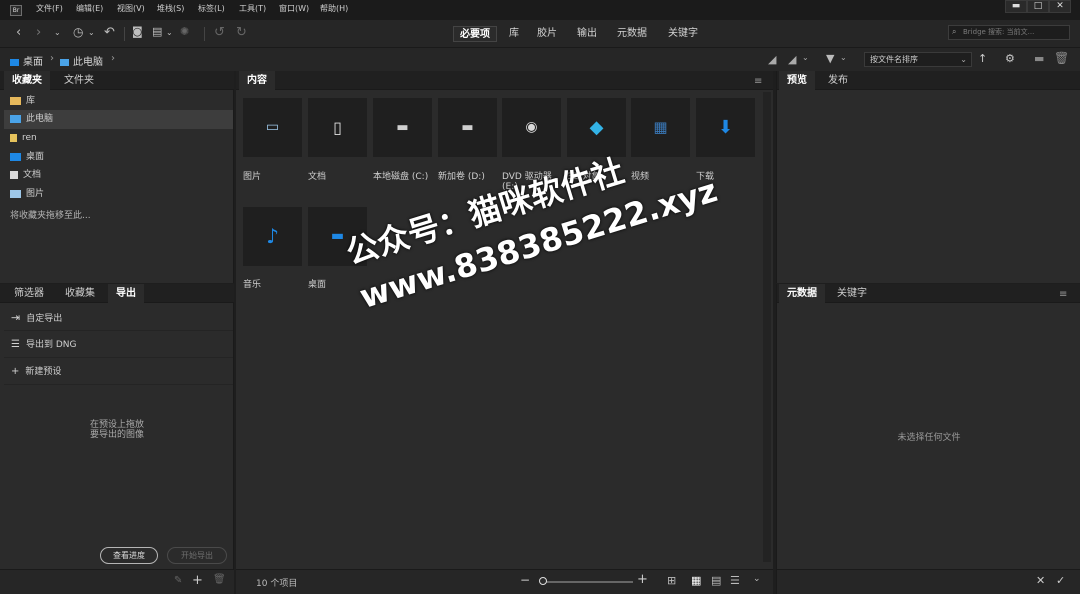 Image resolution: width=1080 pixels, height=594 pixels. Describe the element at coordinates (26, 60) in the screenshot. I see `breadcrumb-desktop: 桌面` at that location.